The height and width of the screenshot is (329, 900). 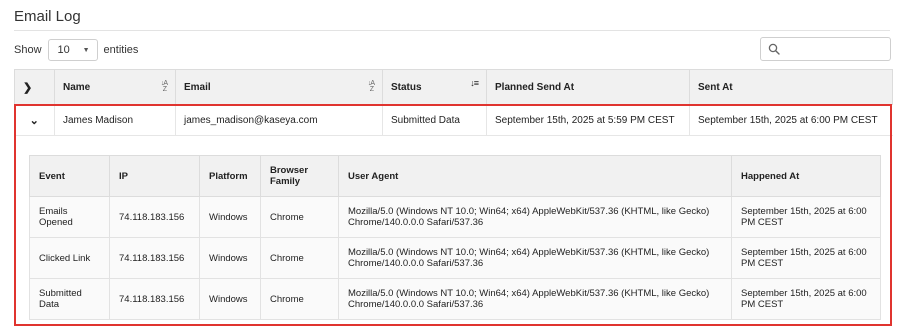 What do you see at coordinates (588, 120) in the screenshot?
I see `planned-send-at-cell: September 15th, 2025 at 5:59 PM CEST` at bounding box center [588, 120].